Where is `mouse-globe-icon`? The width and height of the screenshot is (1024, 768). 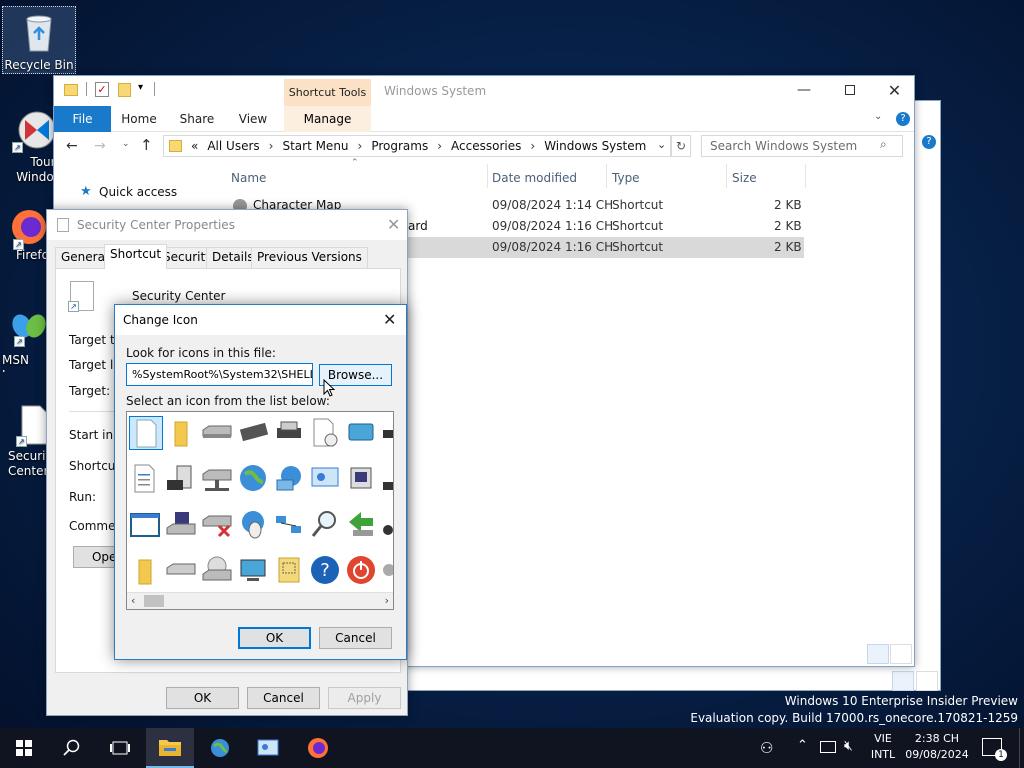 mouse-globe-icon is located at coordinates (254, 525).